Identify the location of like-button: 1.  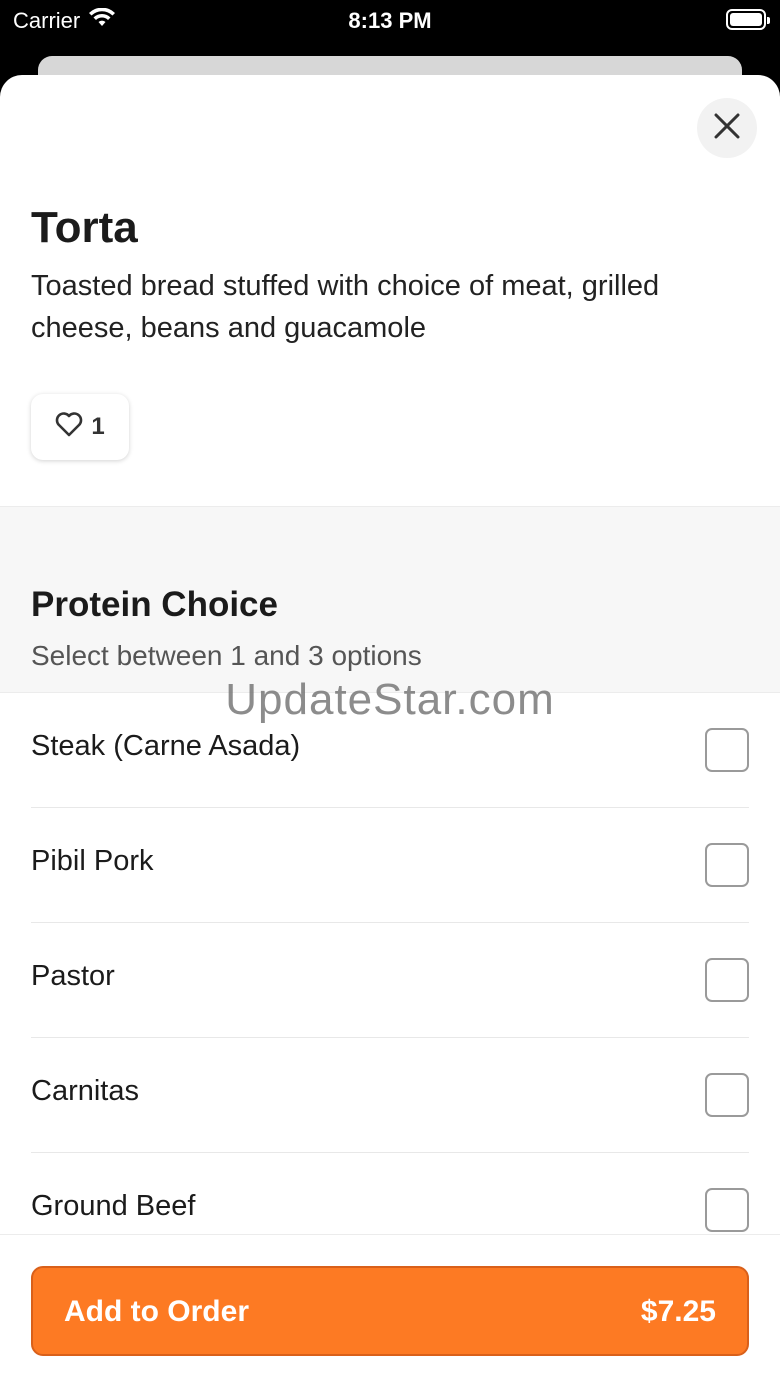
(80, 427).